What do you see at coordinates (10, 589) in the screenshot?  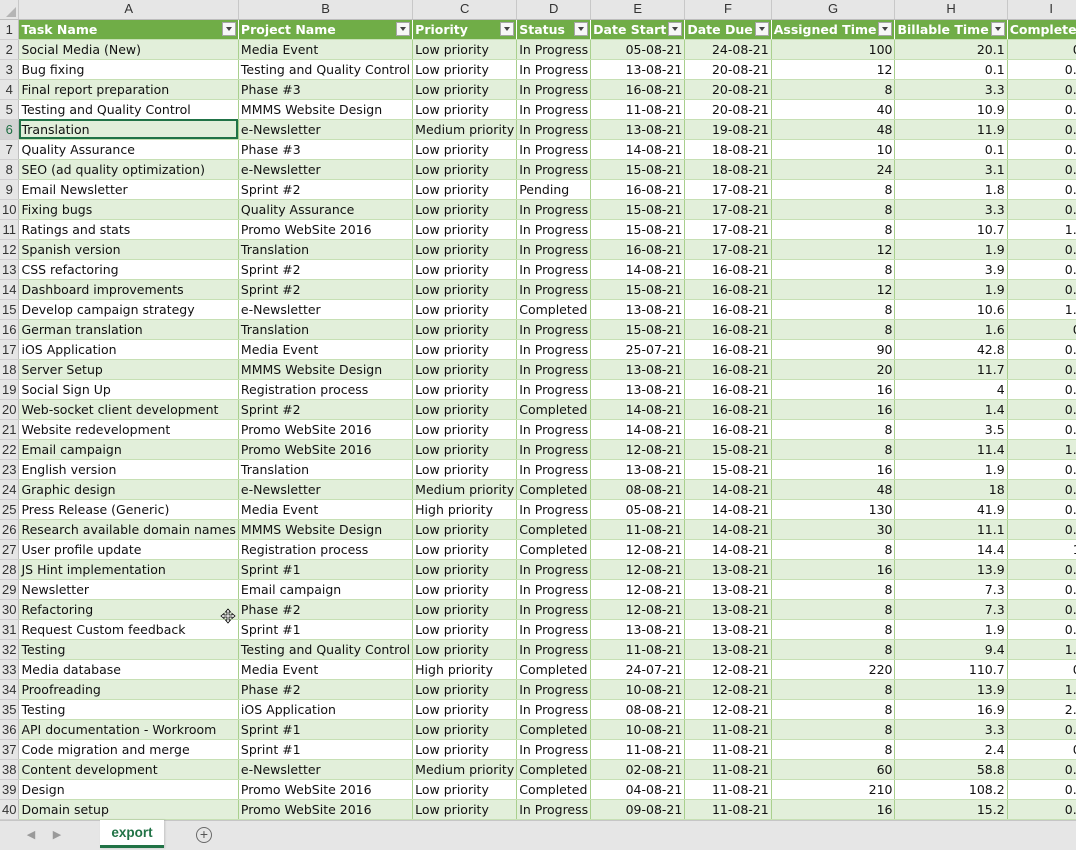 I see `row-number: 29` at bounding box center [10, 589].